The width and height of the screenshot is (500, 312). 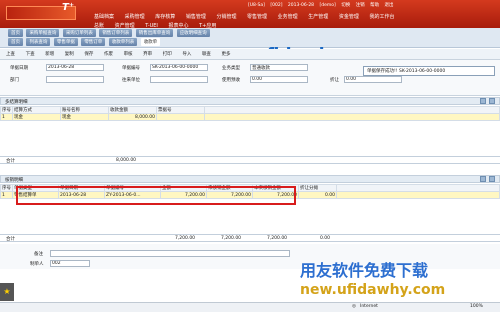 What do you see at coordinates (277, 238) in the screenshot?
I see `total-value: 7,200.00` at bounding box center [277, 238].